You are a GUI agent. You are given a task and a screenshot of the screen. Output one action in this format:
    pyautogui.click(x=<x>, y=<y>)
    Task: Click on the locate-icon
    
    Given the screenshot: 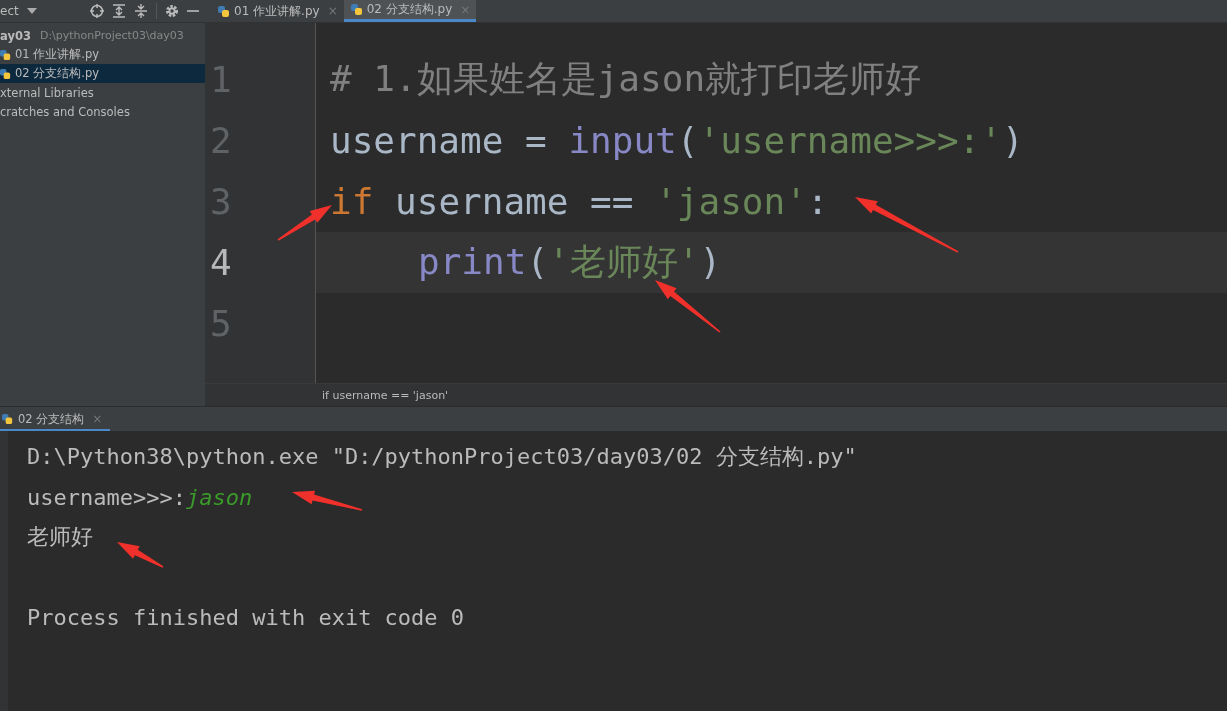 What is the action you would take?
    pyautogui.click(x=97, y=11)
    